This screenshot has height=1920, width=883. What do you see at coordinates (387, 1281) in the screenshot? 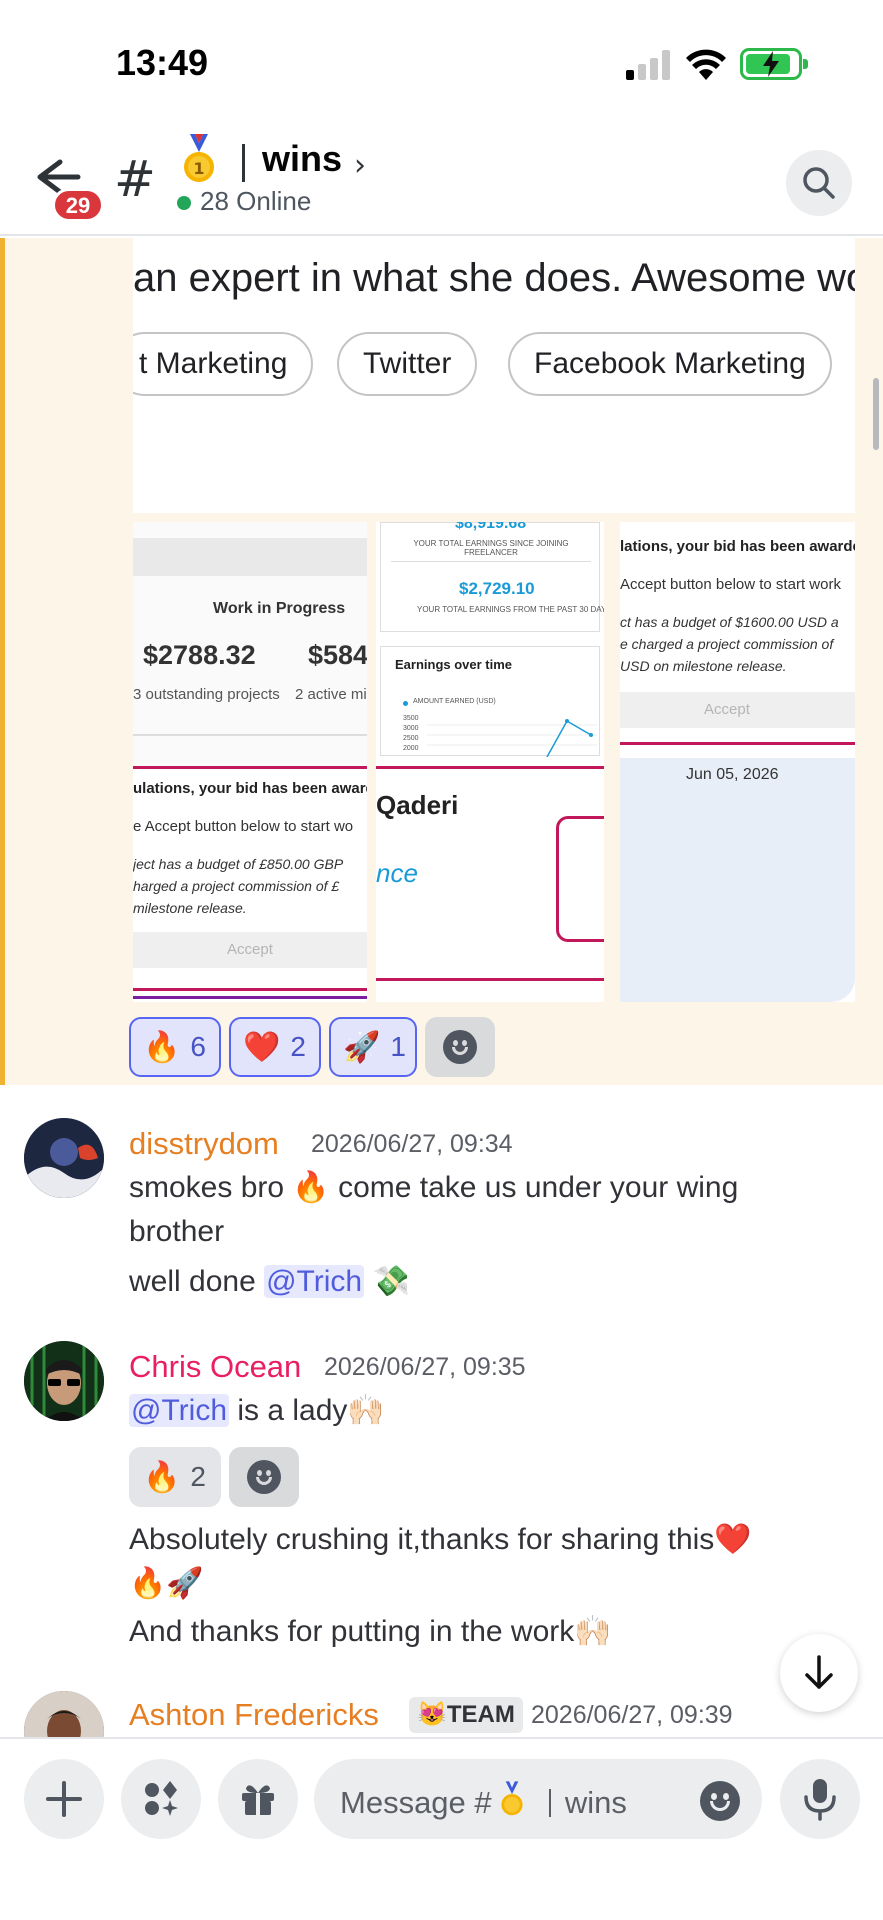
I see `message-text: 💸` at bounding box center [387, 1281].